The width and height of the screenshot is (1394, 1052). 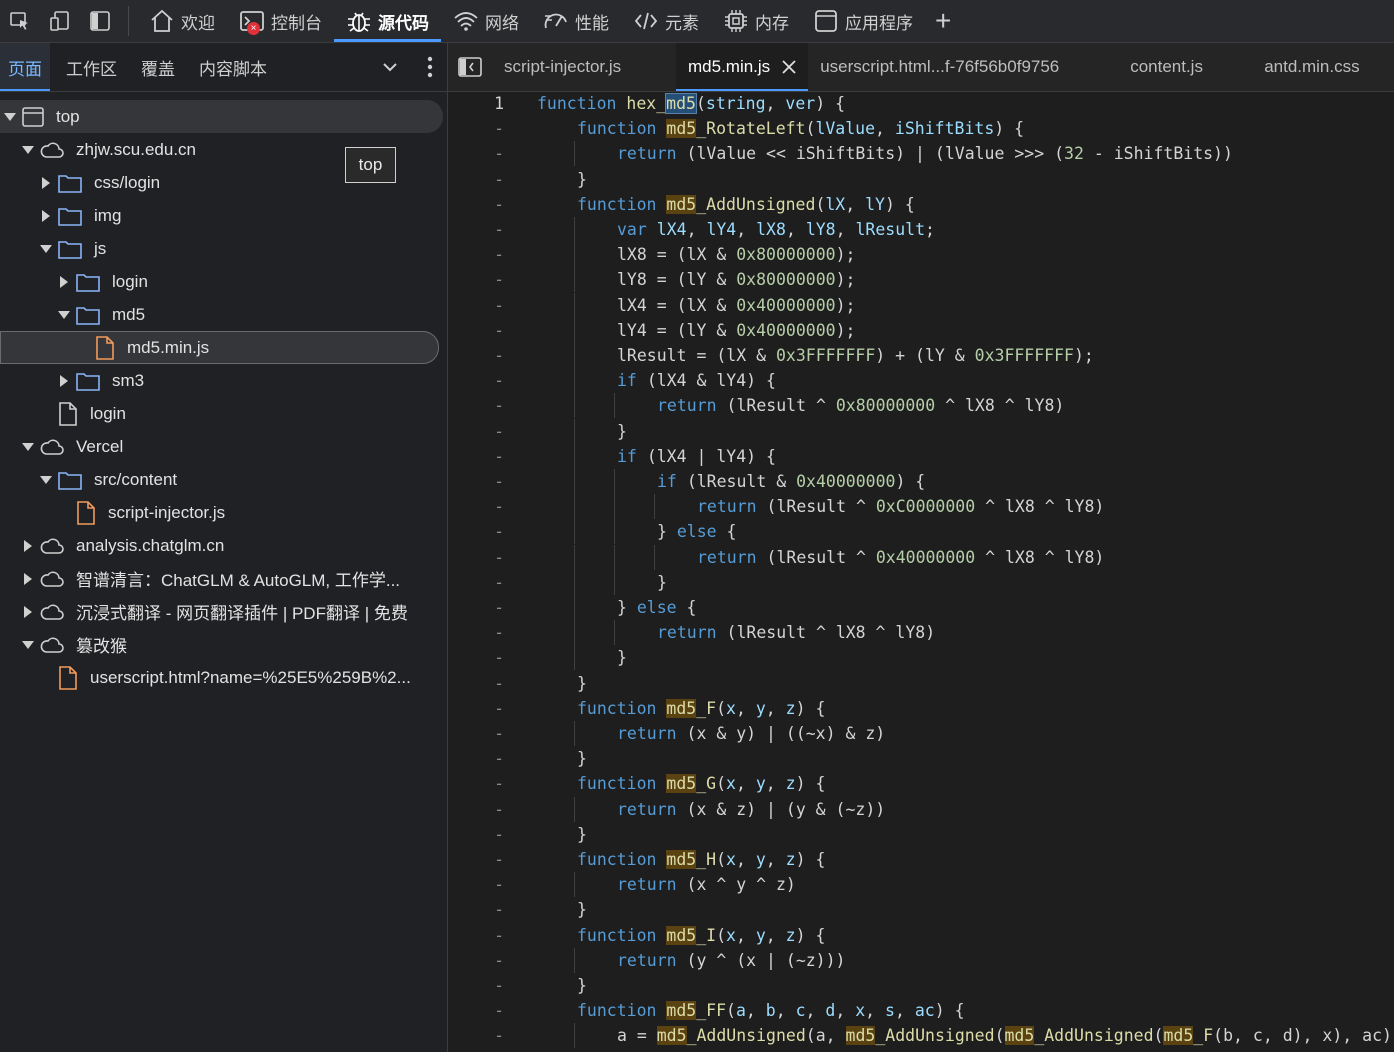 What do you see at coordinates (486, 21) in the screenshot?
I see `tab-network: 网络` at bounding box center [486, 21].